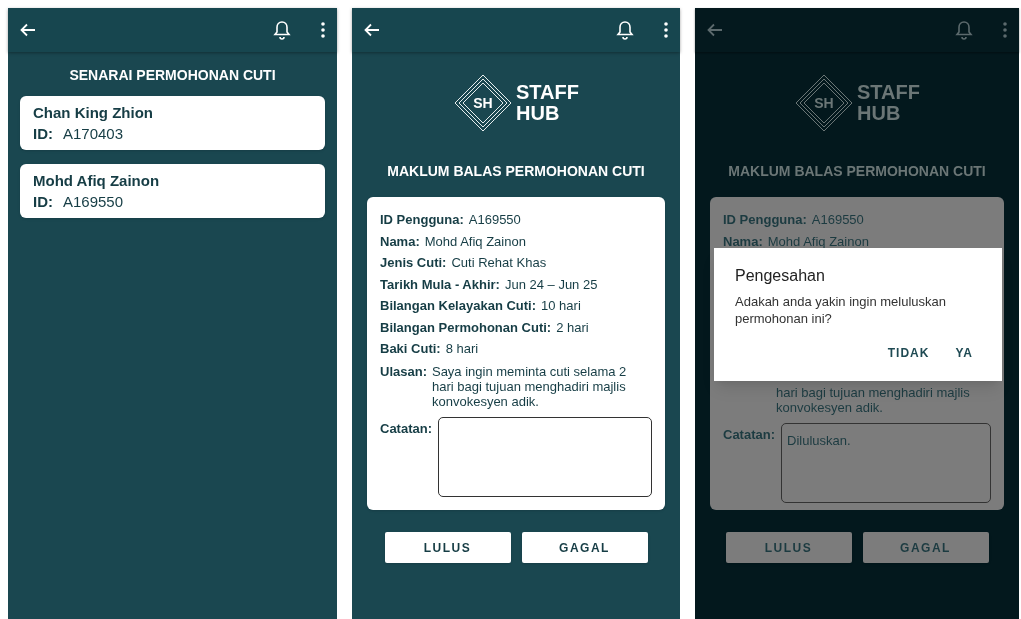  I want to click on field-label: Bilangan Permohonan Cuti:, so click(466, 327).